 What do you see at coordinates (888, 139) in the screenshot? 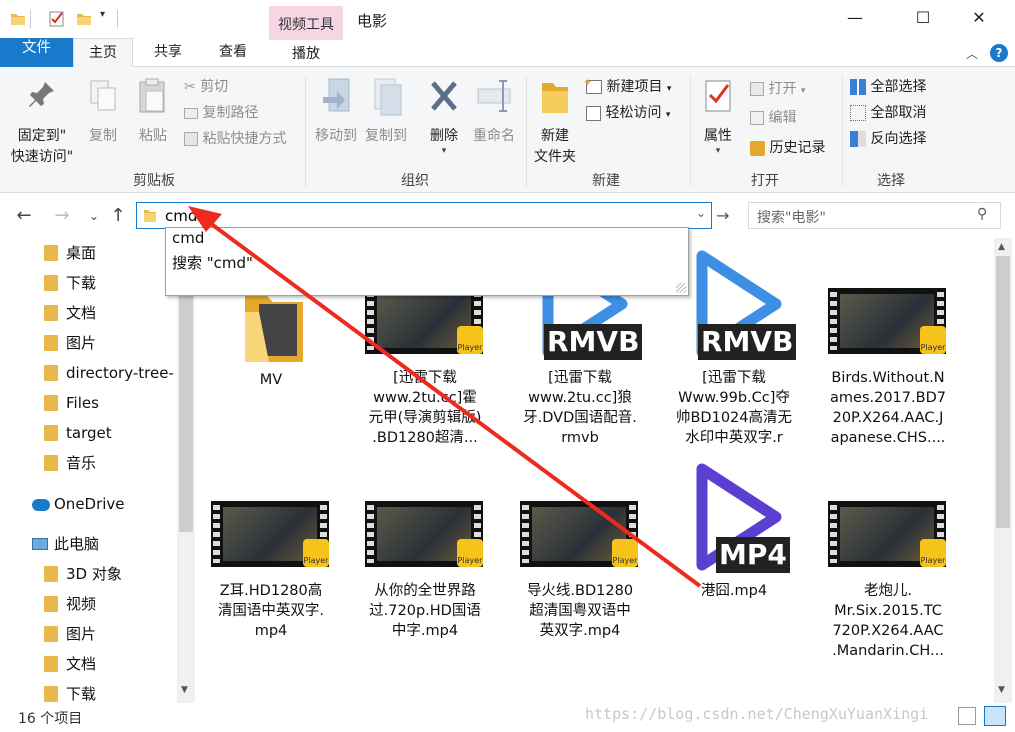
I see `invert-selection-button: 反向选择` at bounding box center [888, 139].